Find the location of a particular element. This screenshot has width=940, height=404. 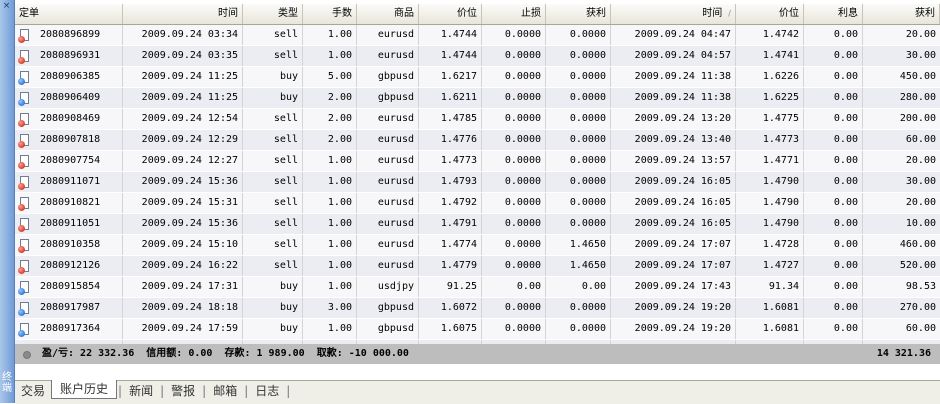

cell-open-time: 2009.09.24 12:54 is located at coordinates (183, 119).